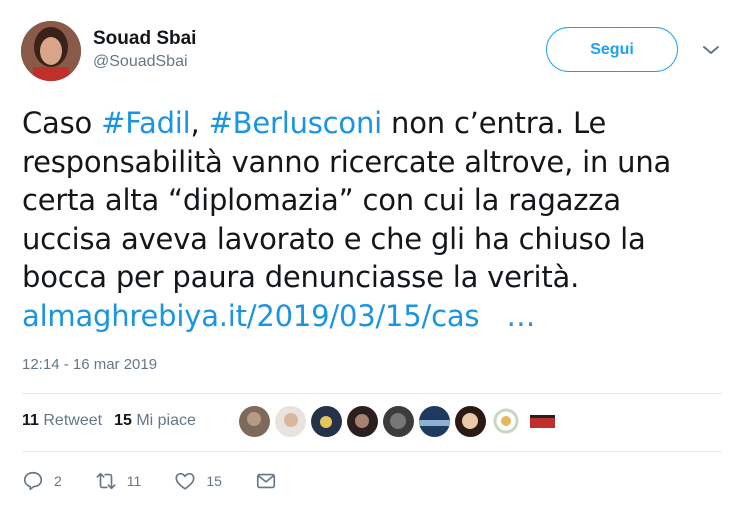 The image size is (747, 513). I want to click on direct-message-button, so click(266, 481).